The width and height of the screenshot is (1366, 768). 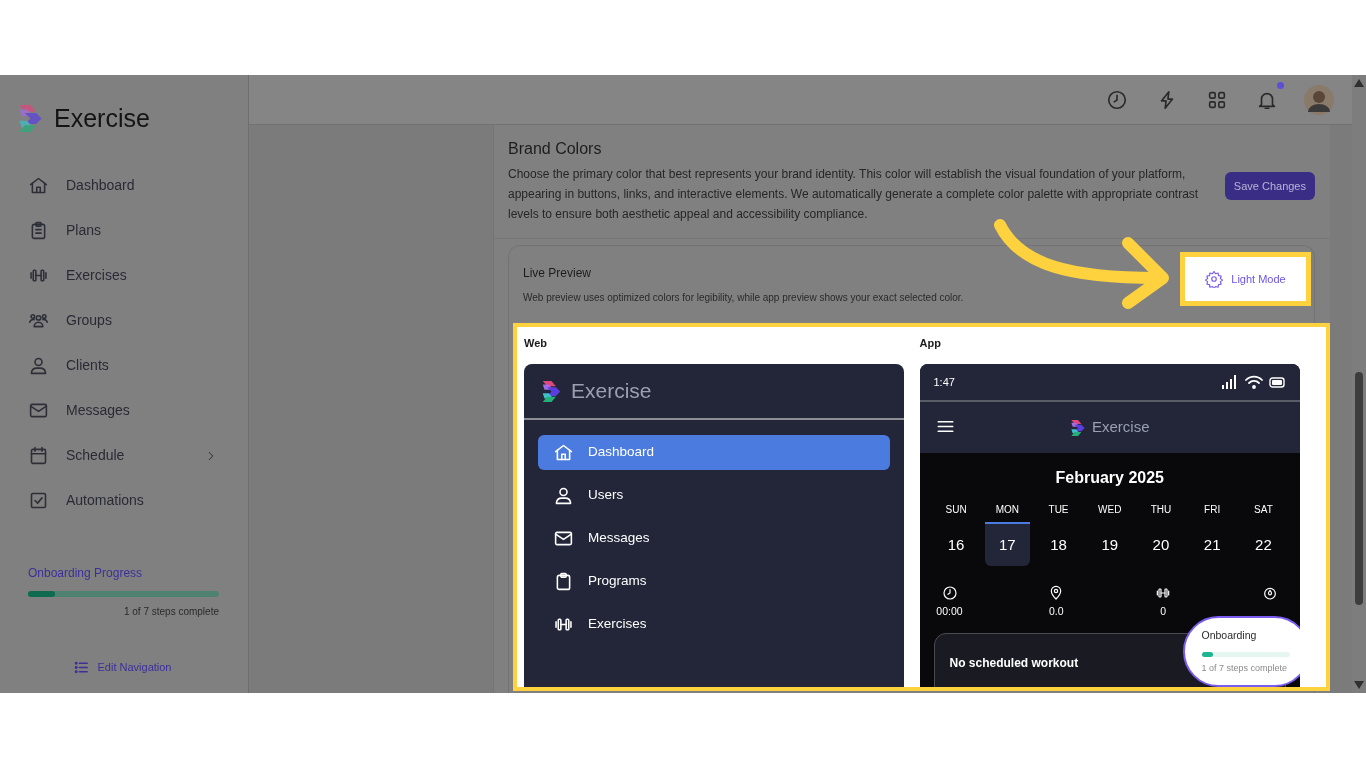 I want to click on sidebar-item: Exercises, so click(x=124, y=275).